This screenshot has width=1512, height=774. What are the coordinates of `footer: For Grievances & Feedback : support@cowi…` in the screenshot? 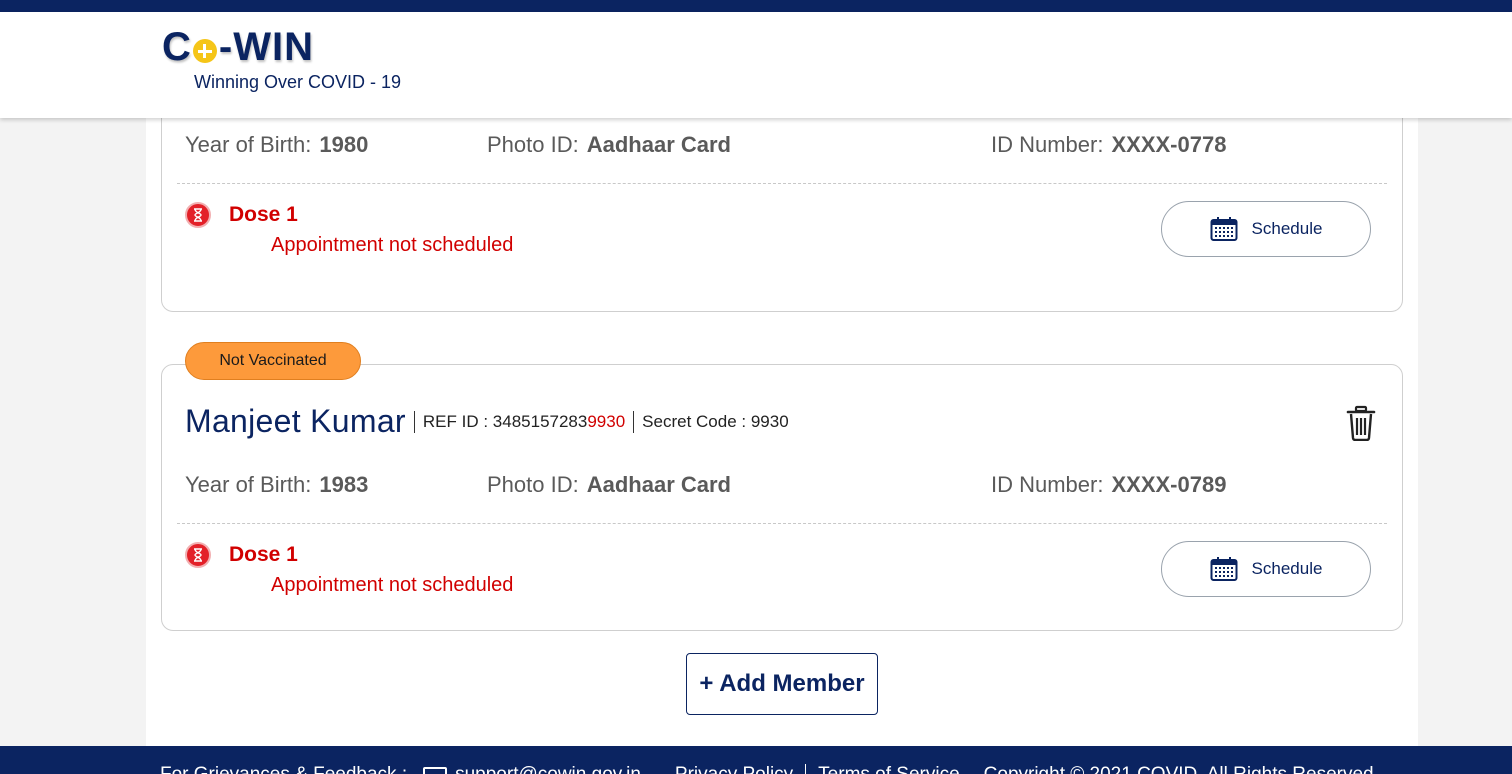 It's located at (756, 760).